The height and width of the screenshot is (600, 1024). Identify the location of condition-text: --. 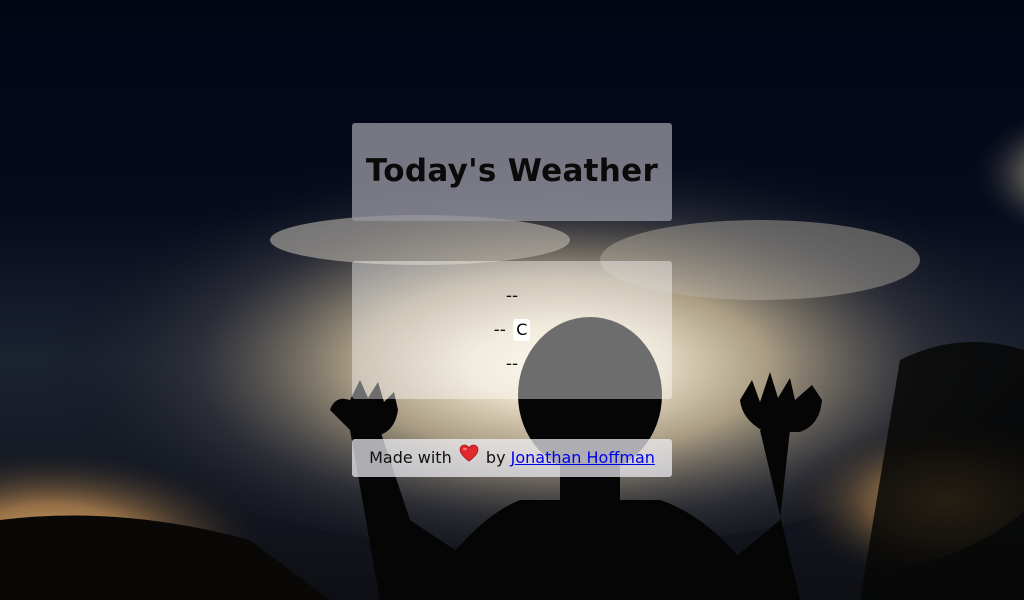
(512, 364).